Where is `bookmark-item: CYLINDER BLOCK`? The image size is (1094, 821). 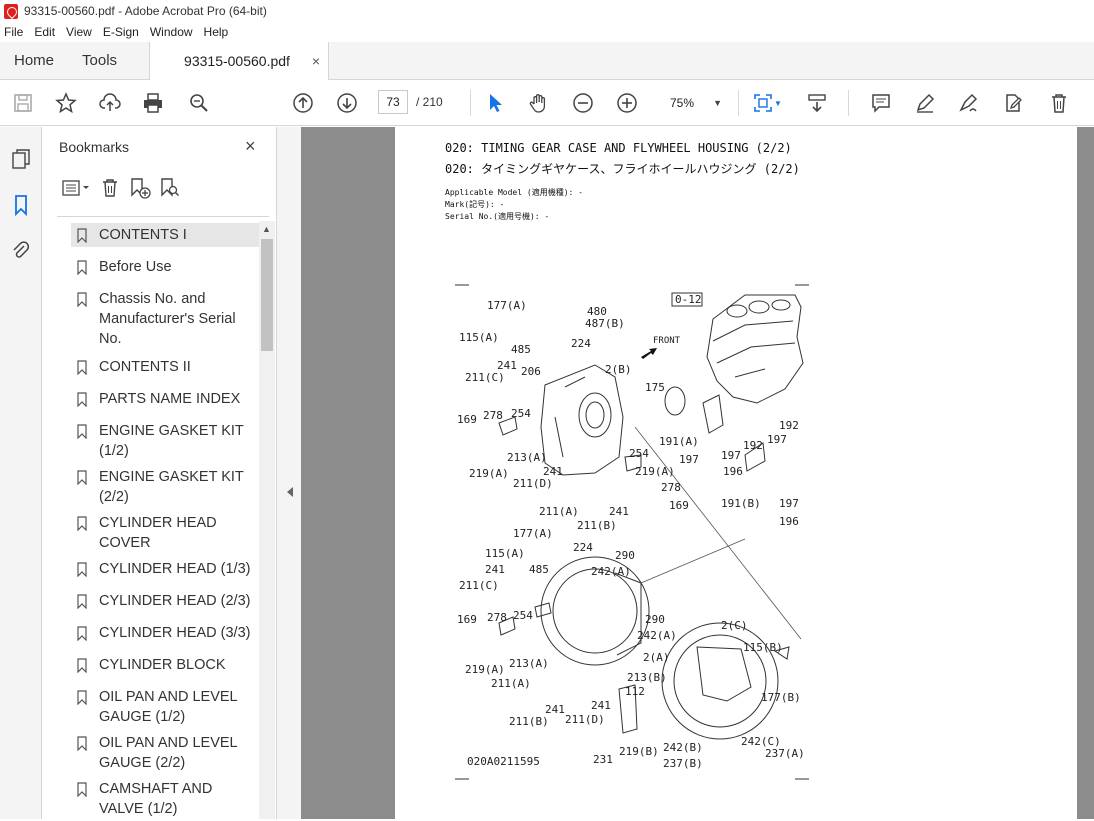
bookmark-item: CYLINDER BLOCK is located at coordinates (166, 665).